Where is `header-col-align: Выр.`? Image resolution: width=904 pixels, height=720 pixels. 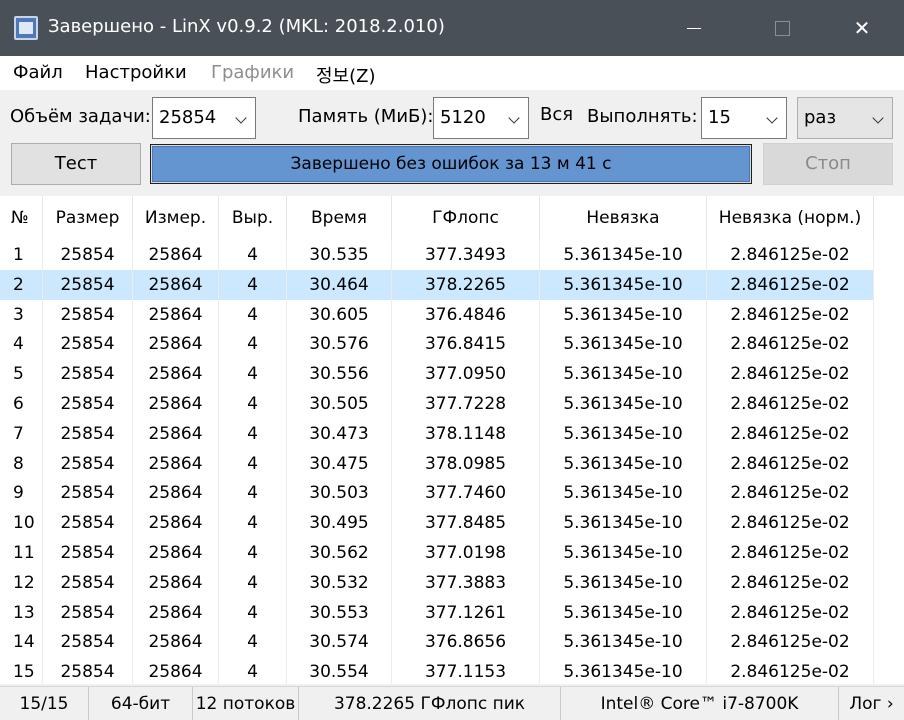
header-col-align: Выр. is located at coordinates (253, 218).